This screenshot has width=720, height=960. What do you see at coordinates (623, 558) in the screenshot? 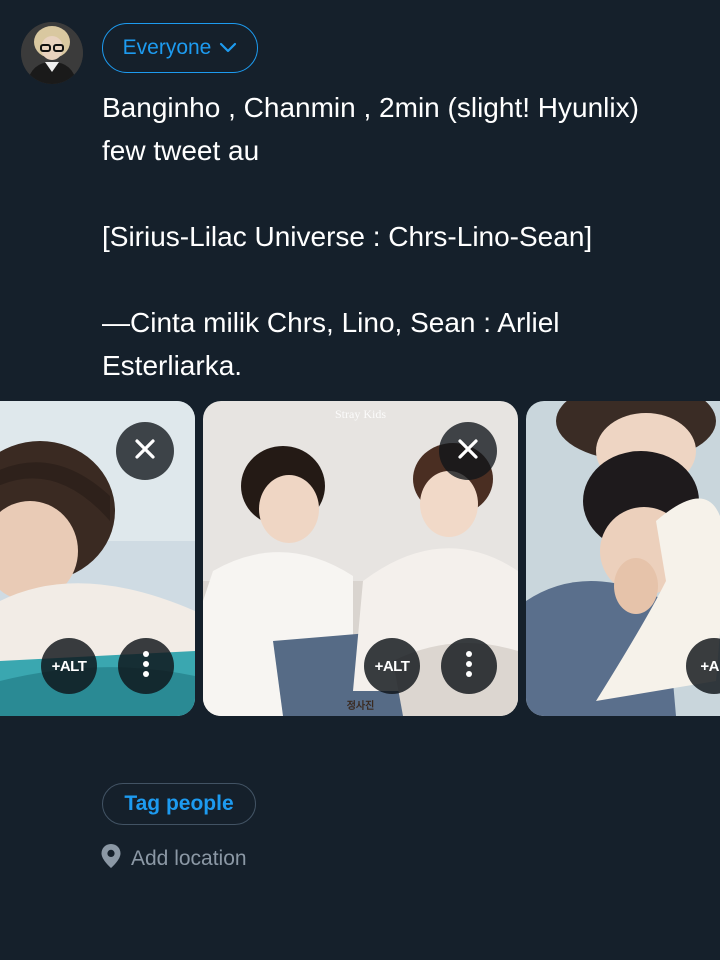
I see `media-item: +AL` at bounding box center [623, 558].